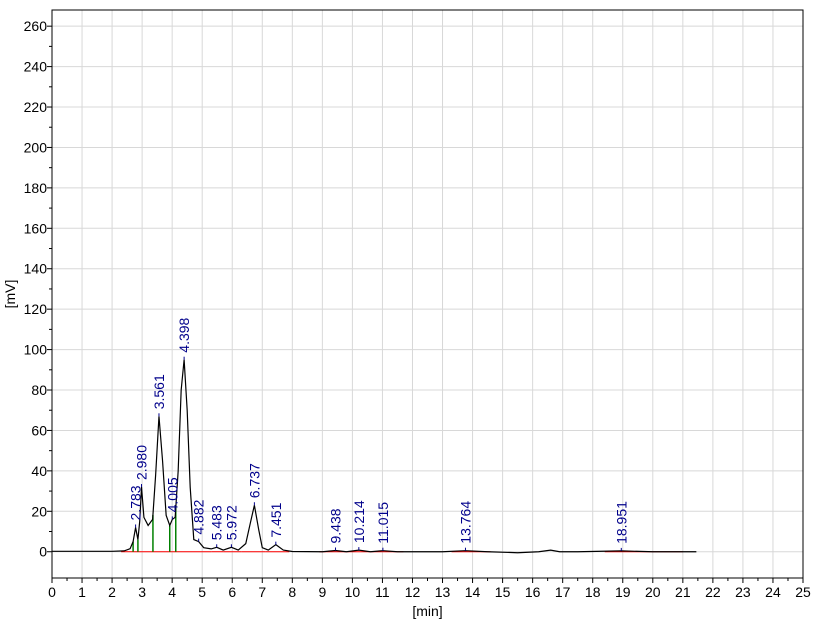  What do you see at coordinates (427, 611) in the screenshot?
I see `x-axis-title: [min]` at bounding box center [427, 611].